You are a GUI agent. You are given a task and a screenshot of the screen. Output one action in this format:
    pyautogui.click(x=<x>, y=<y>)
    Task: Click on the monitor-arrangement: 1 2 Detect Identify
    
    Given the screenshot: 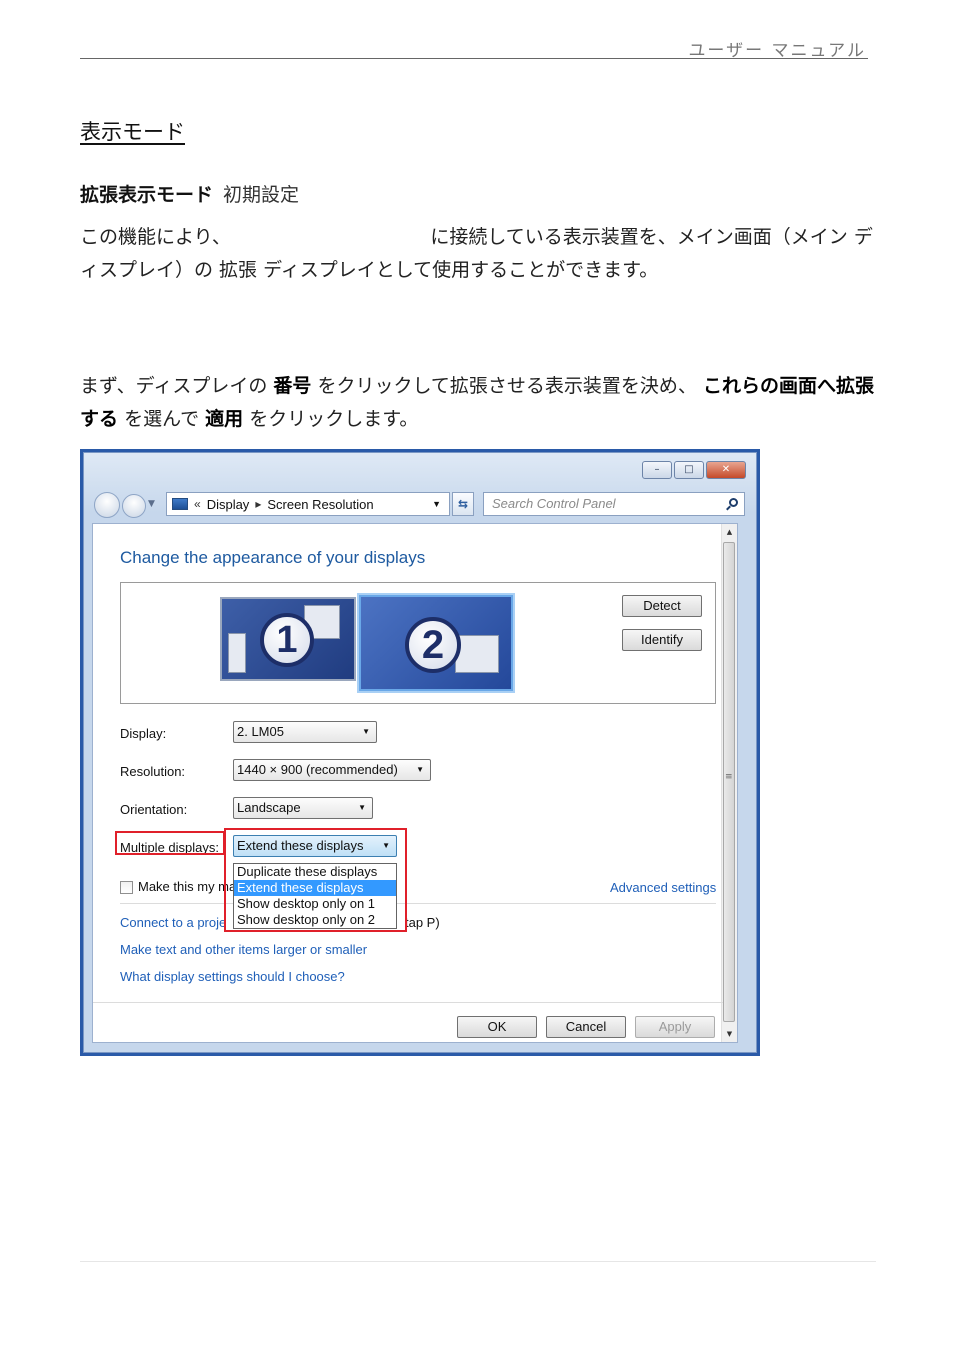 What is the action you would take?
    pyautogui.click(x=418, y=643)
    